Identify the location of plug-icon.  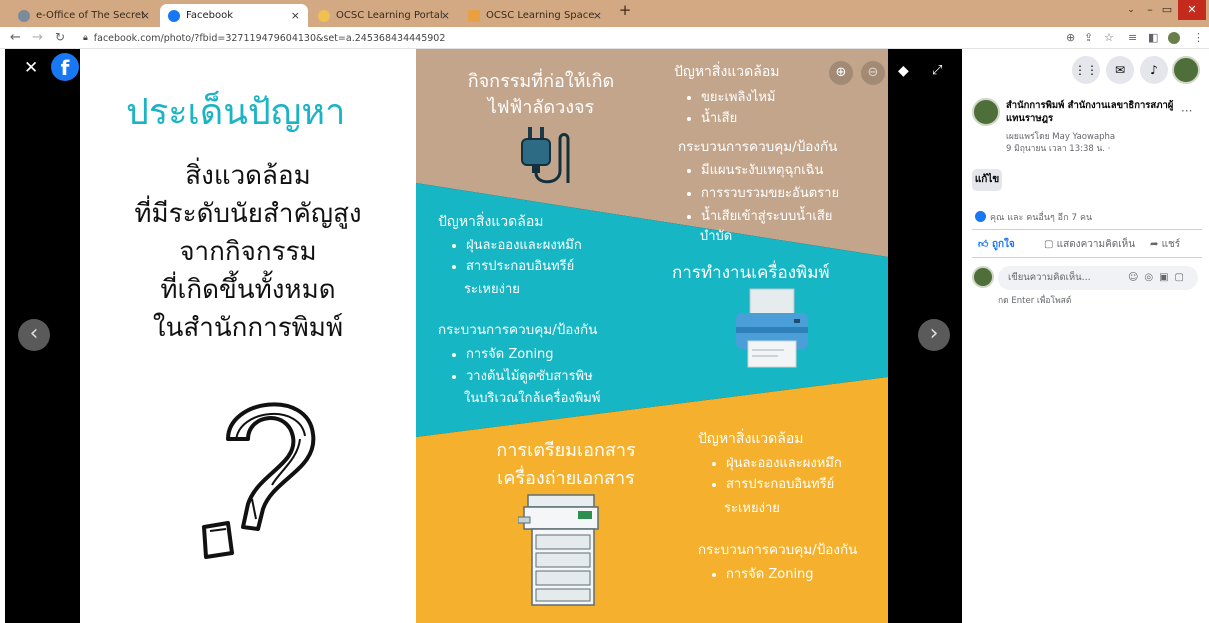
(545, 155).